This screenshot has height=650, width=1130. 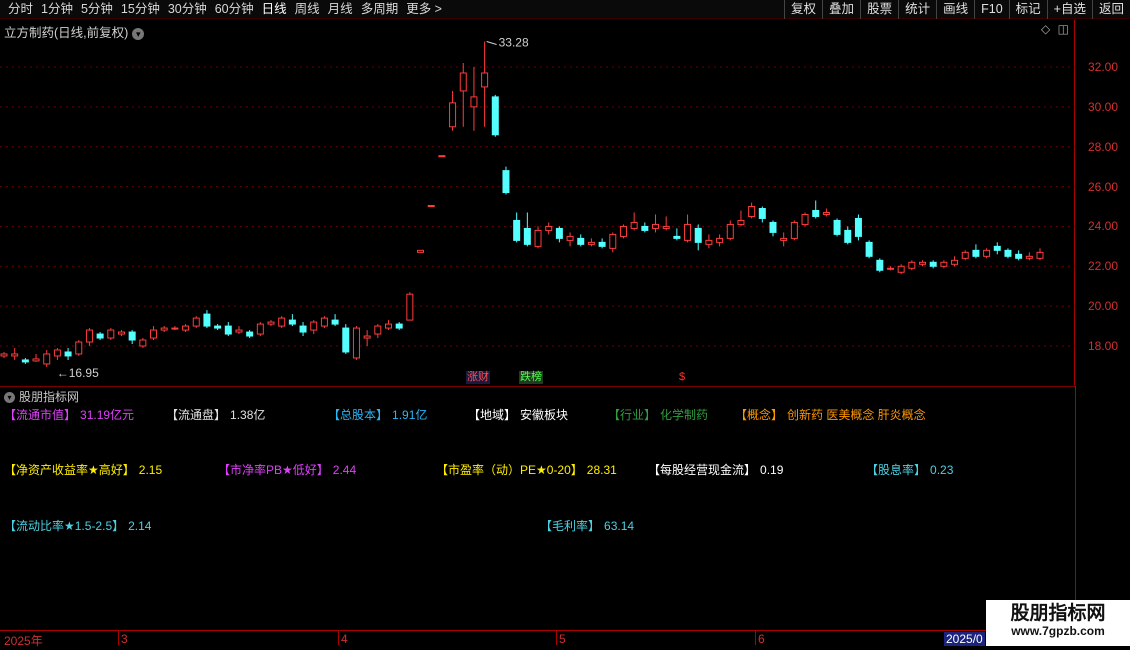 What do you see at coordinates (1110, 9) in the screenshot?
I see `toolbar-button: 返回` at bounding box center [1110, 9].